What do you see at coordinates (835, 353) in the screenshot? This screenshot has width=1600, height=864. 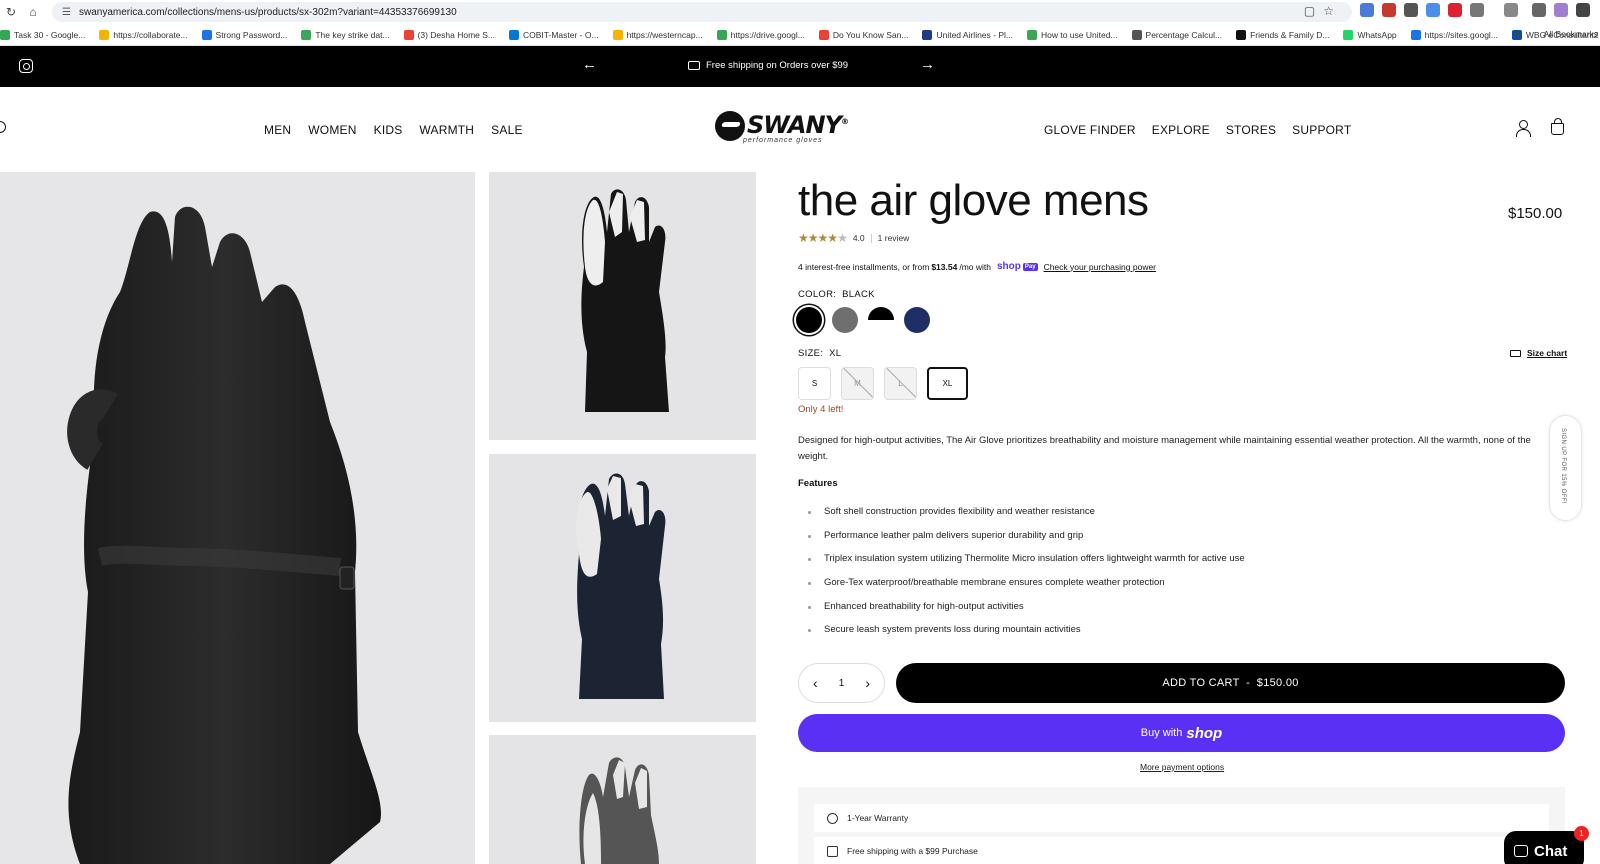 I see `selected-size: XL` at bounding box center [835, 353].